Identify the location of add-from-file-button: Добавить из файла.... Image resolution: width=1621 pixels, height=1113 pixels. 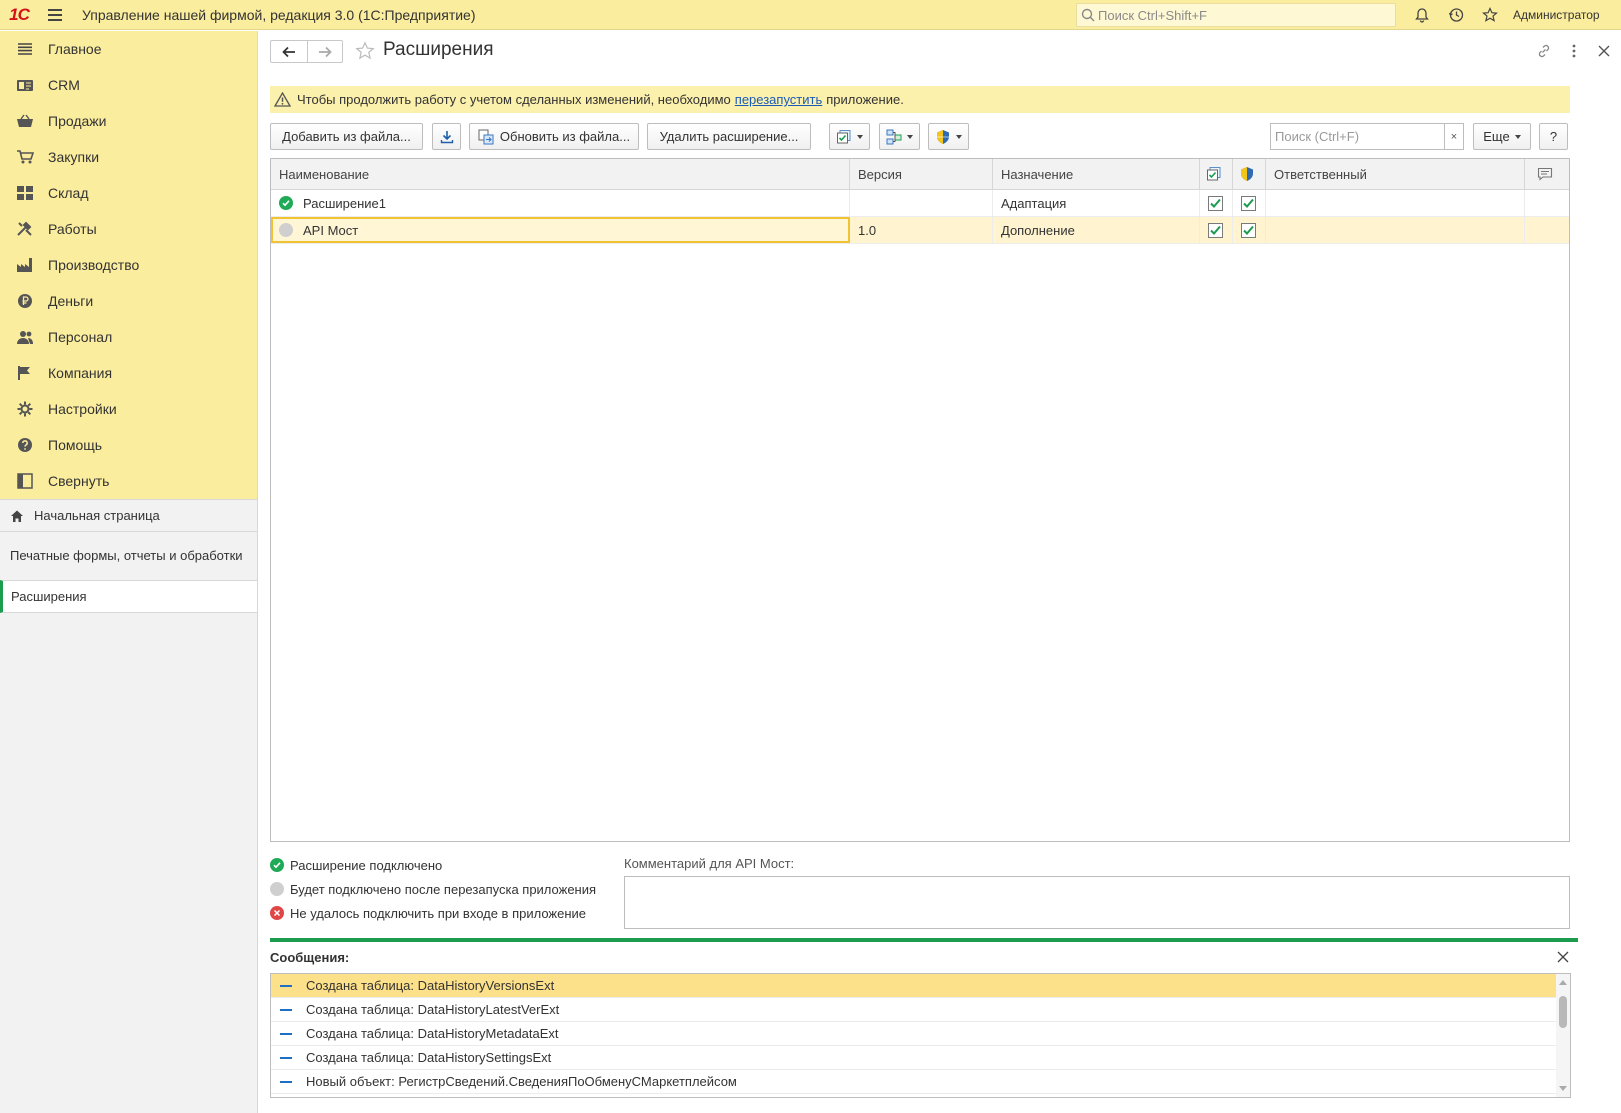
(346, 136).